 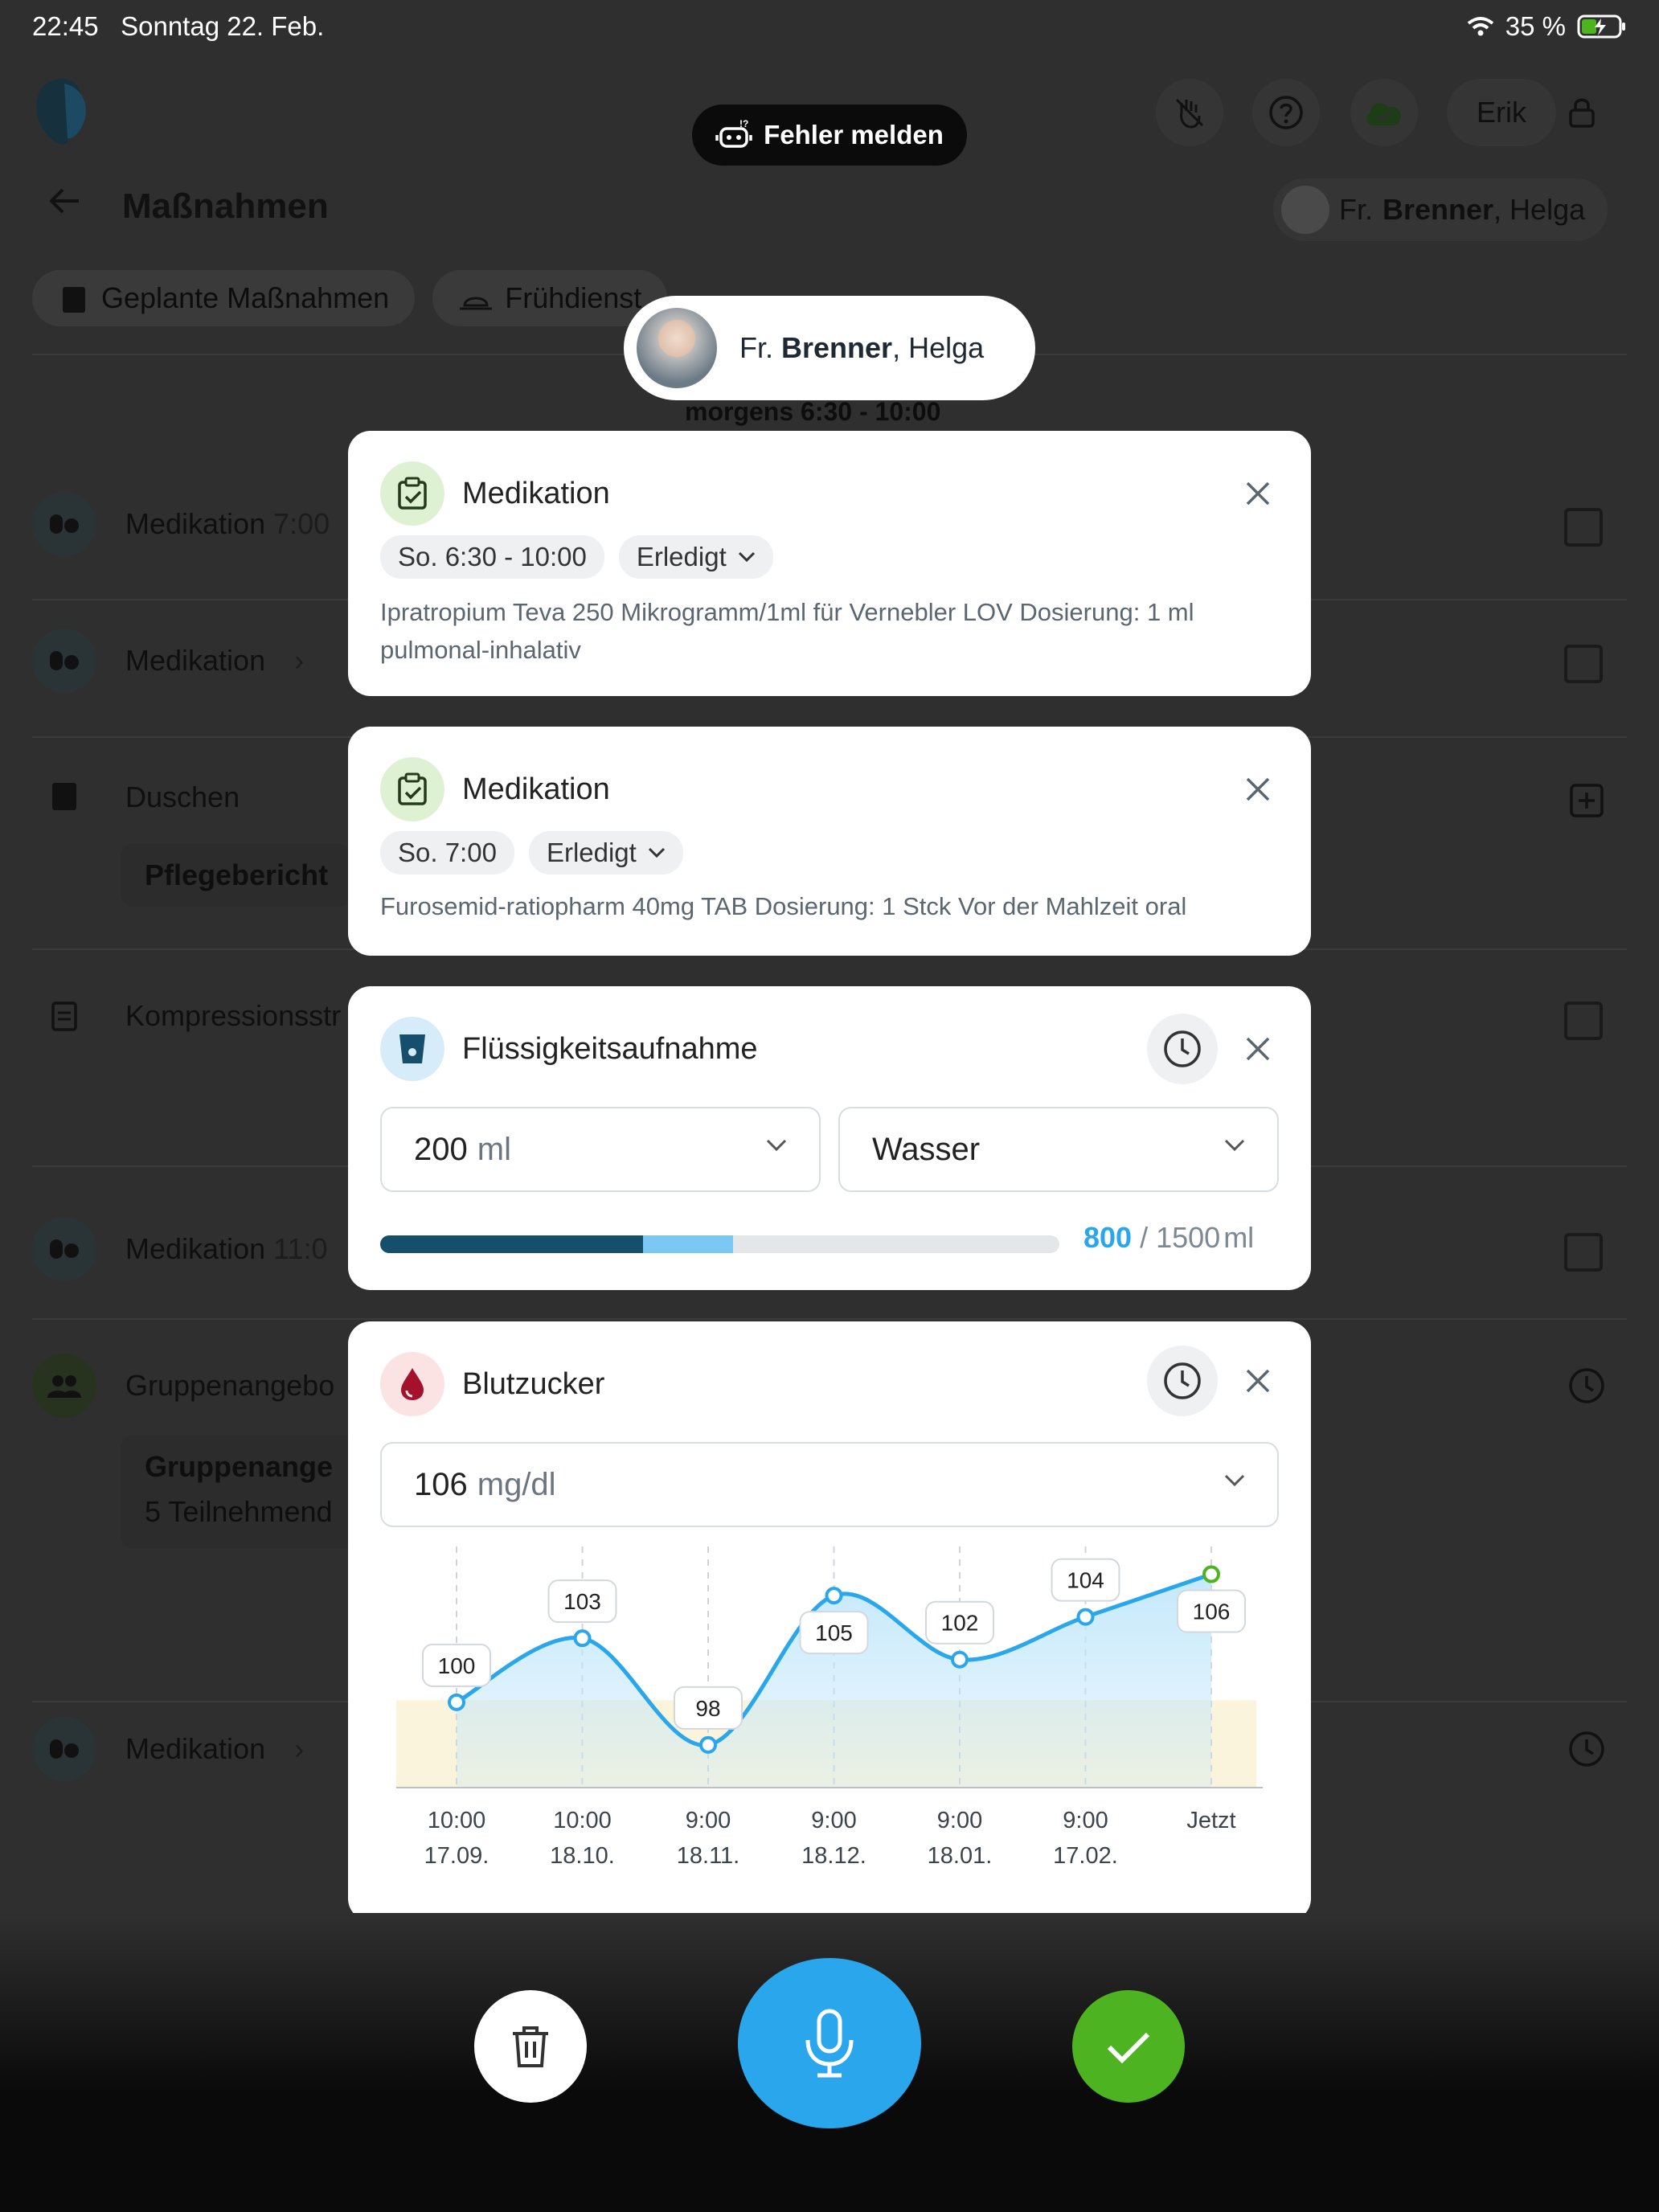 I want to click on list-item: Medikation 11:0, so click(x=180, y=1249).